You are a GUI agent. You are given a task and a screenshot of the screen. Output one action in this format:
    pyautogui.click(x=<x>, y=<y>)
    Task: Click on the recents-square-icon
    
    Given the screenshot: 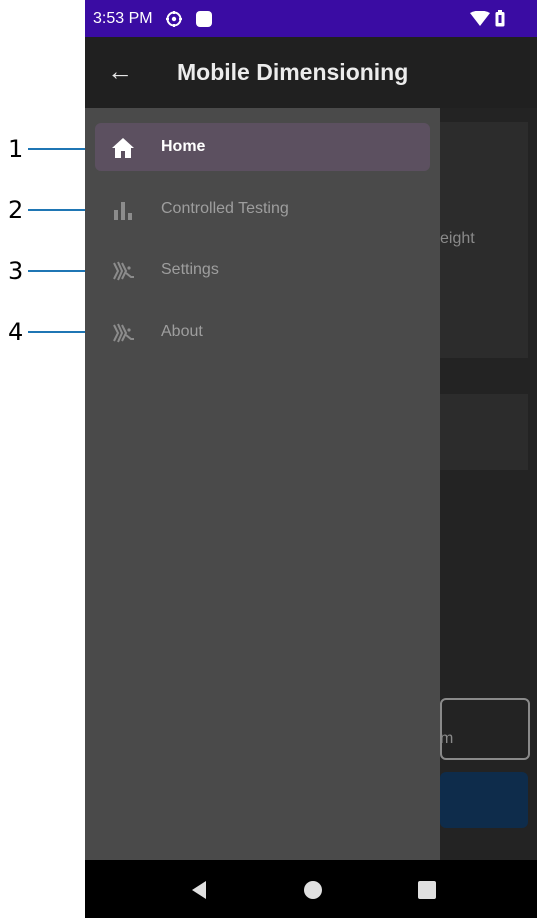 What is the action you would take?
    pyautogui.click(x=427, y=890)
    